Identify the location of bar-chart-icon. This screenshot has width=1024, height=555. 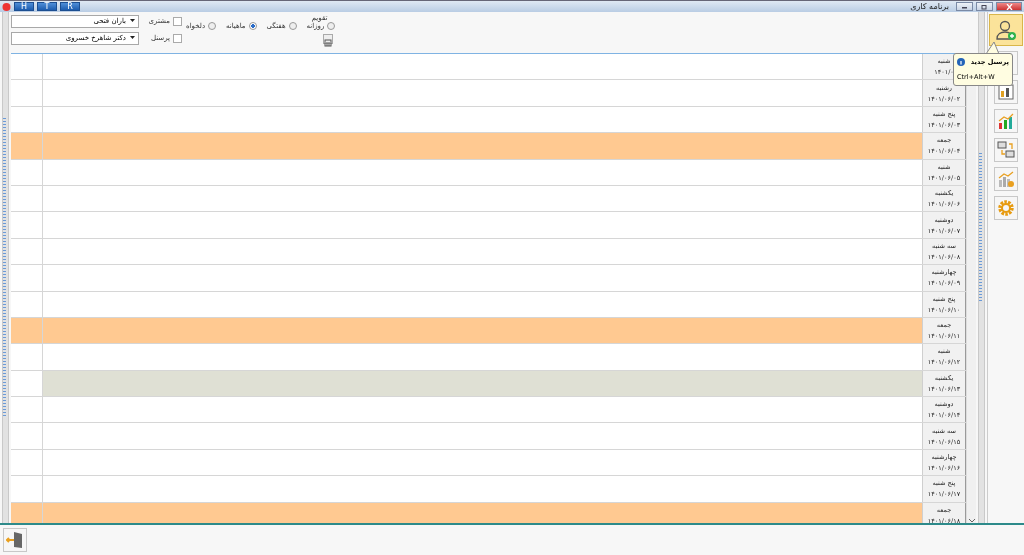
(1006, 121).